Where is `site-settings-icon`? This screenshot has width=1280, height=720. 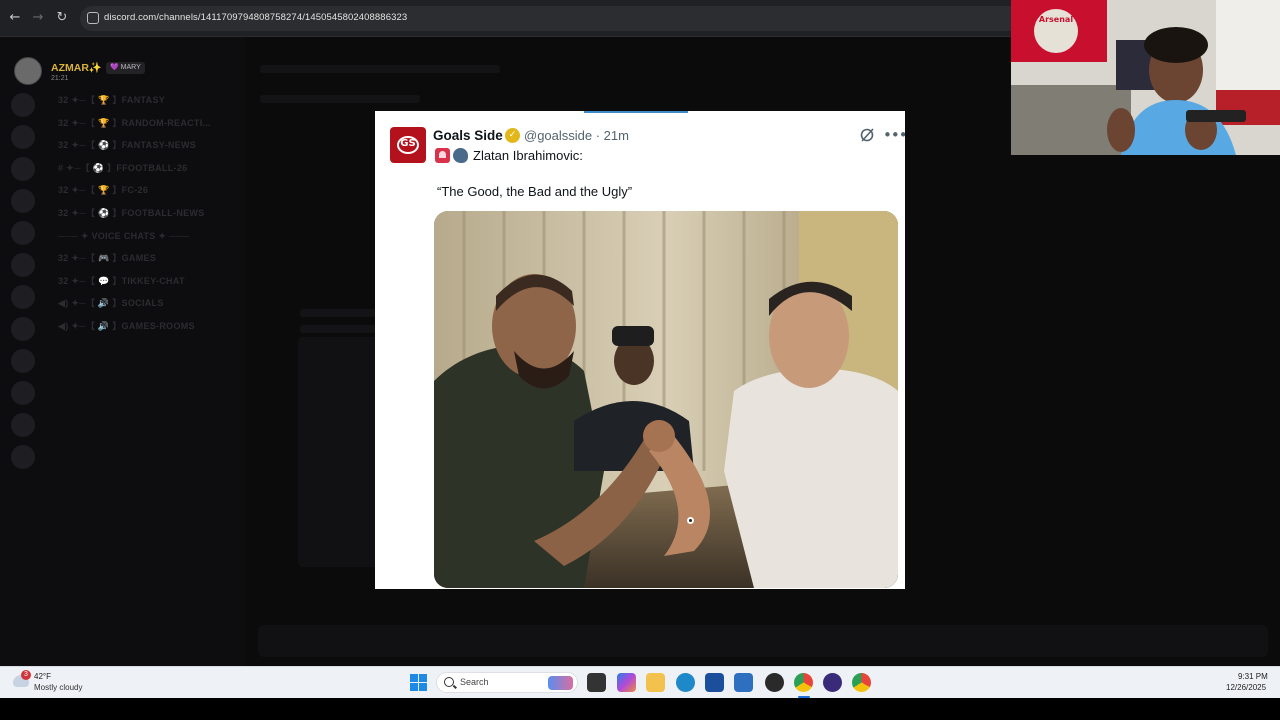
site-settings-icon is located at coordinates (93, 18).